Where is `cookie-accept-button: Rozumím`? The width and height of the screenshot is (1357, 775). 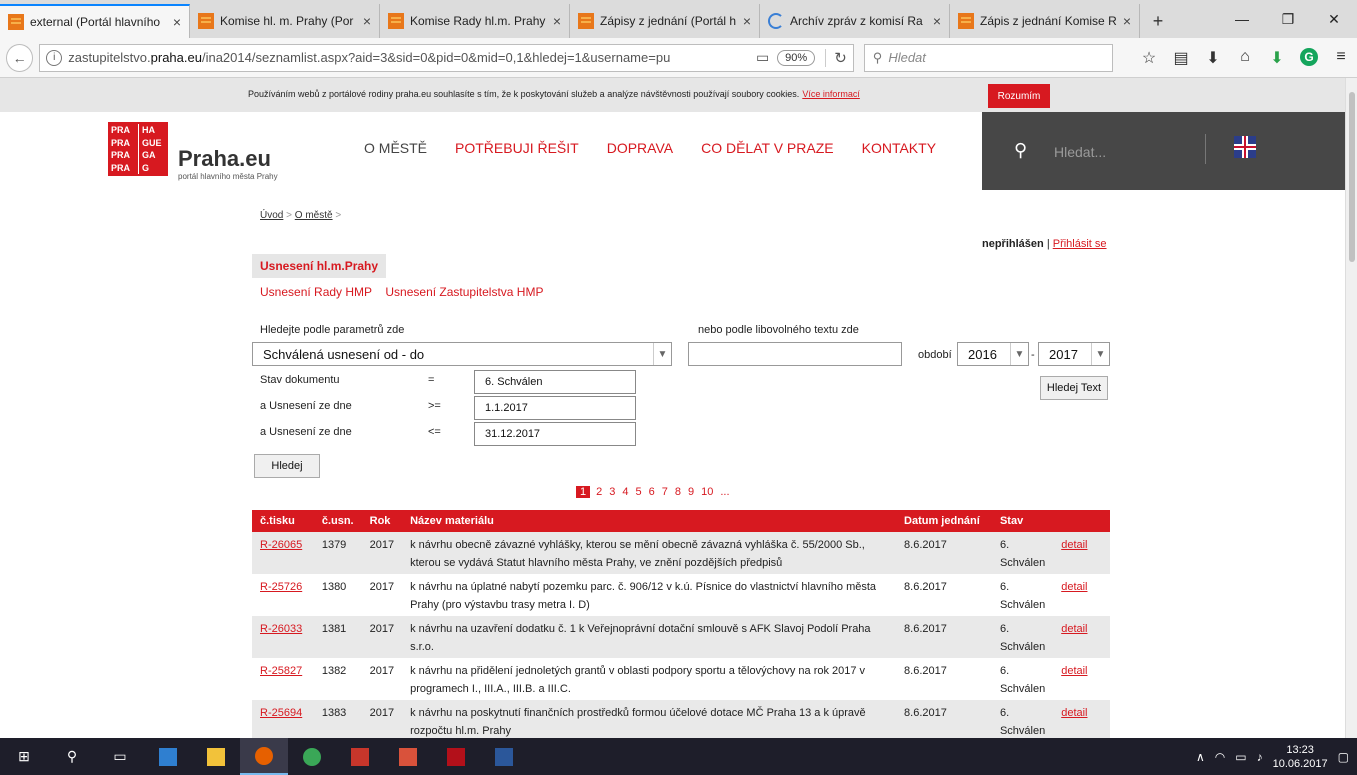
cookie-accept-button: Rozumím is located at coordinates (1019, 96).